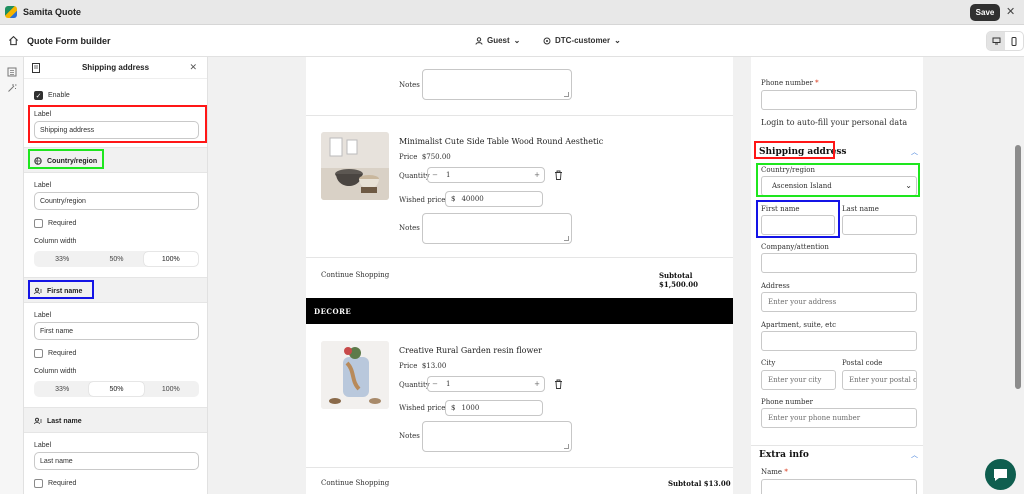 This screenshot has height=494, width=1024. What do you see at coordinates (38, 95) in the screenshot?
I see `checkmark-icon: ✓` at bounding box center [38, 95].